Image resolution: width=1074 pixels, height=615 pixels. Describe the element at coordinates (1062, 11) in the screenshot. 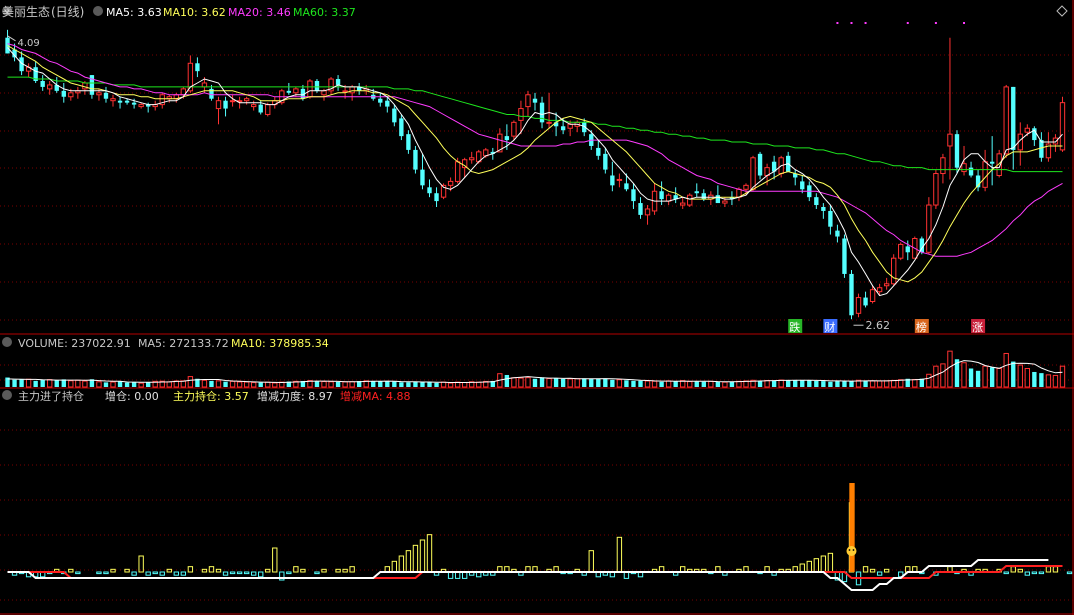

I see `diamond-icon` at that location.